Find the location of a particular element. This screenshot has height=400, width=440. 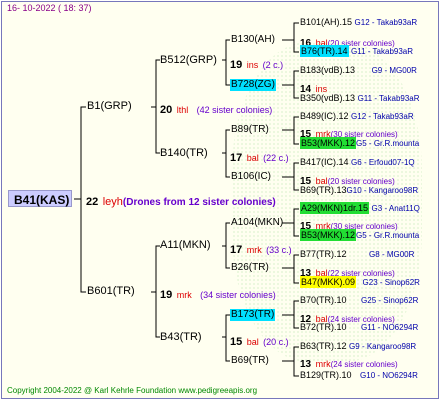

gen2-details-3: 17 mrk (33 c.) is located at coordinates (261, 249).